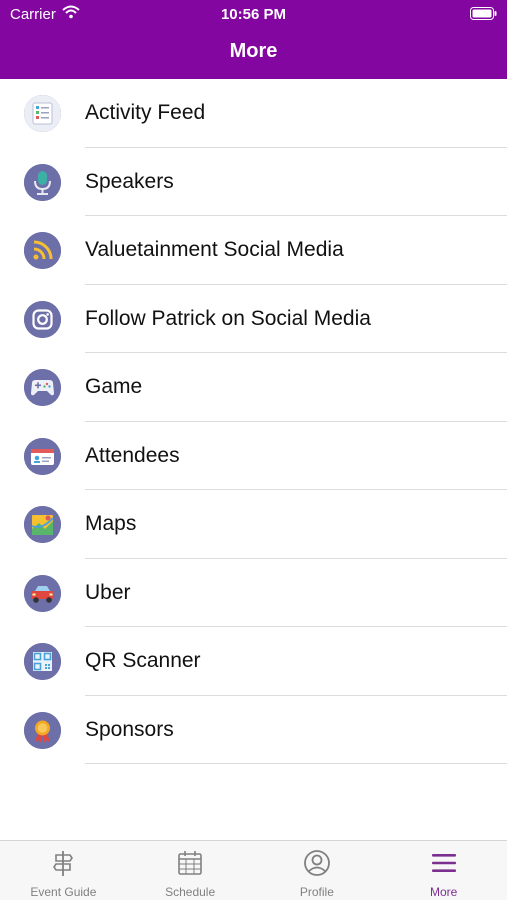 The height and width of the screenshot is (900, 507). I want to click on menu-item-sponsors: Sponsors, so click(253, 730).